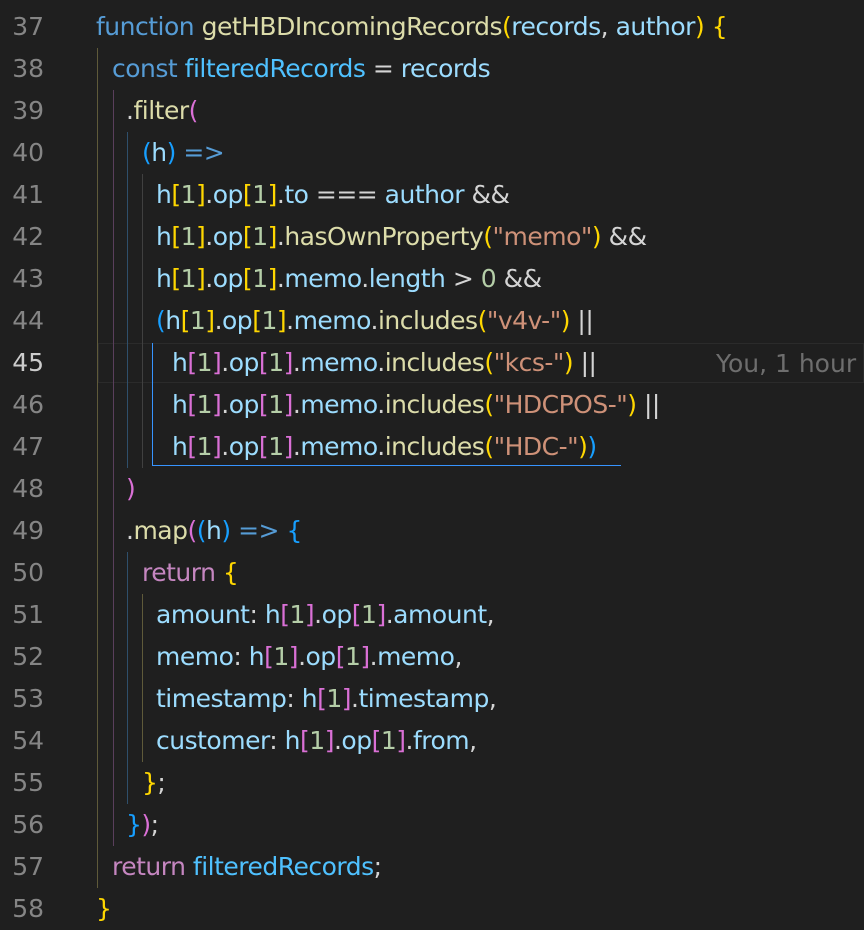 The height and width of the screenshot is (930, 864). What do you see at coordinates (160, 530) in the screenshot?
I see `code-token: map` at bounding box center [160, 530].